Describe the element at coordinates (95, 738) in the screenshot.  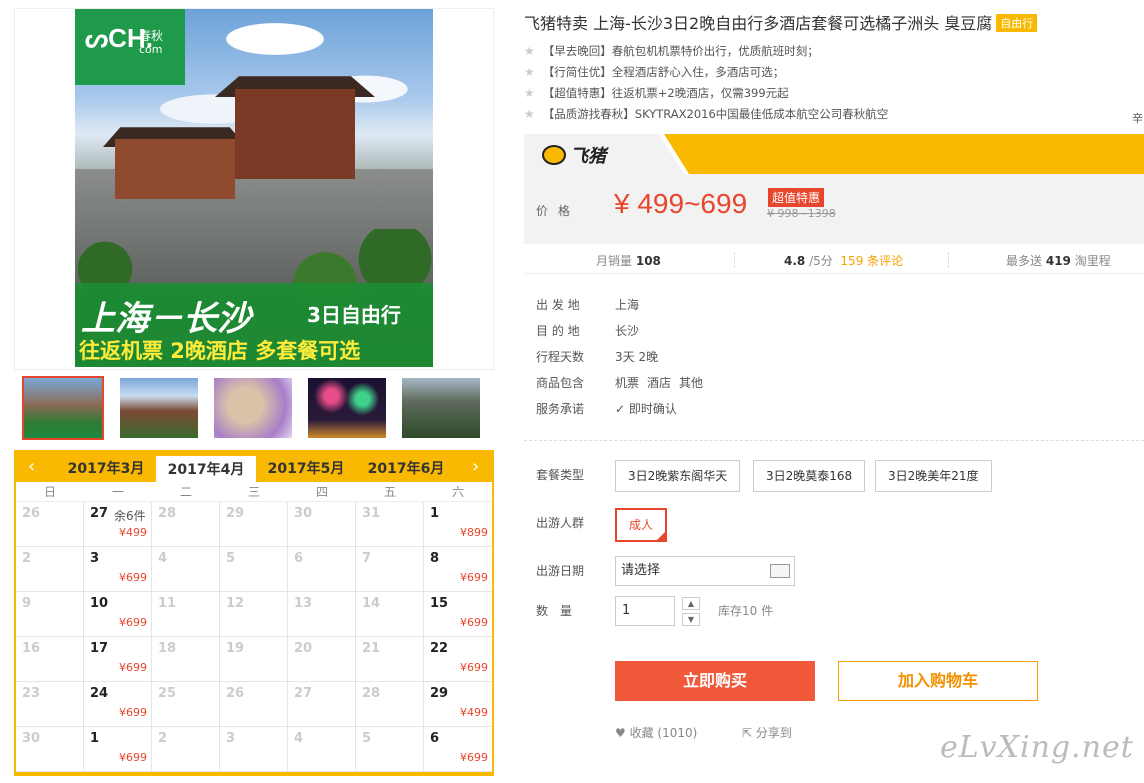
I see `day-number: 1` at that location.